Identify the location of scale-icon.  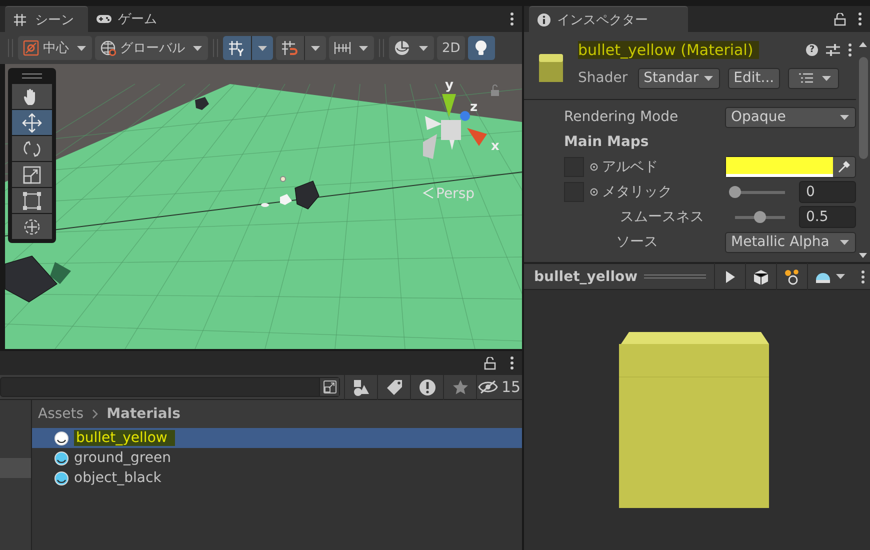
(32, 174).